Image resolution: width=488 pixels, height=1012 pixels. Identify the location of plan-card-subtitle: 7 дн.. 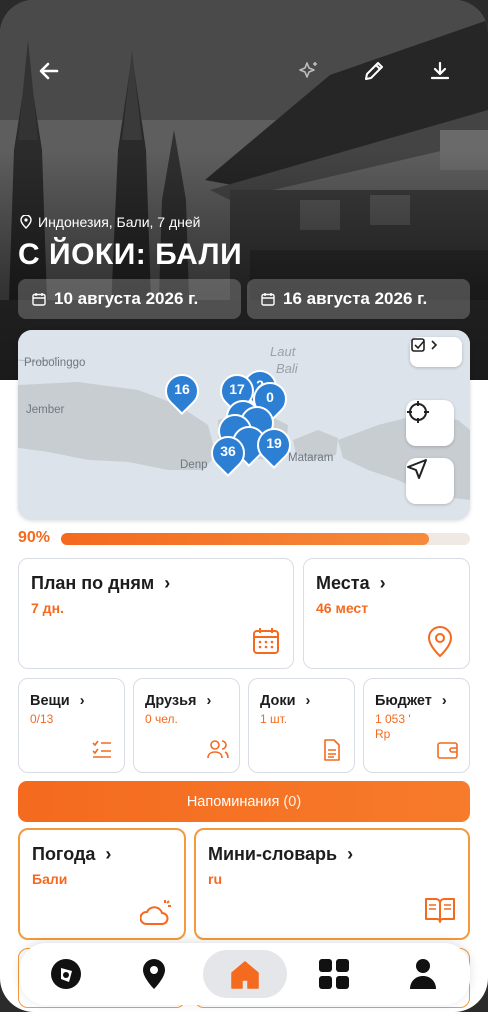
(47, 608).